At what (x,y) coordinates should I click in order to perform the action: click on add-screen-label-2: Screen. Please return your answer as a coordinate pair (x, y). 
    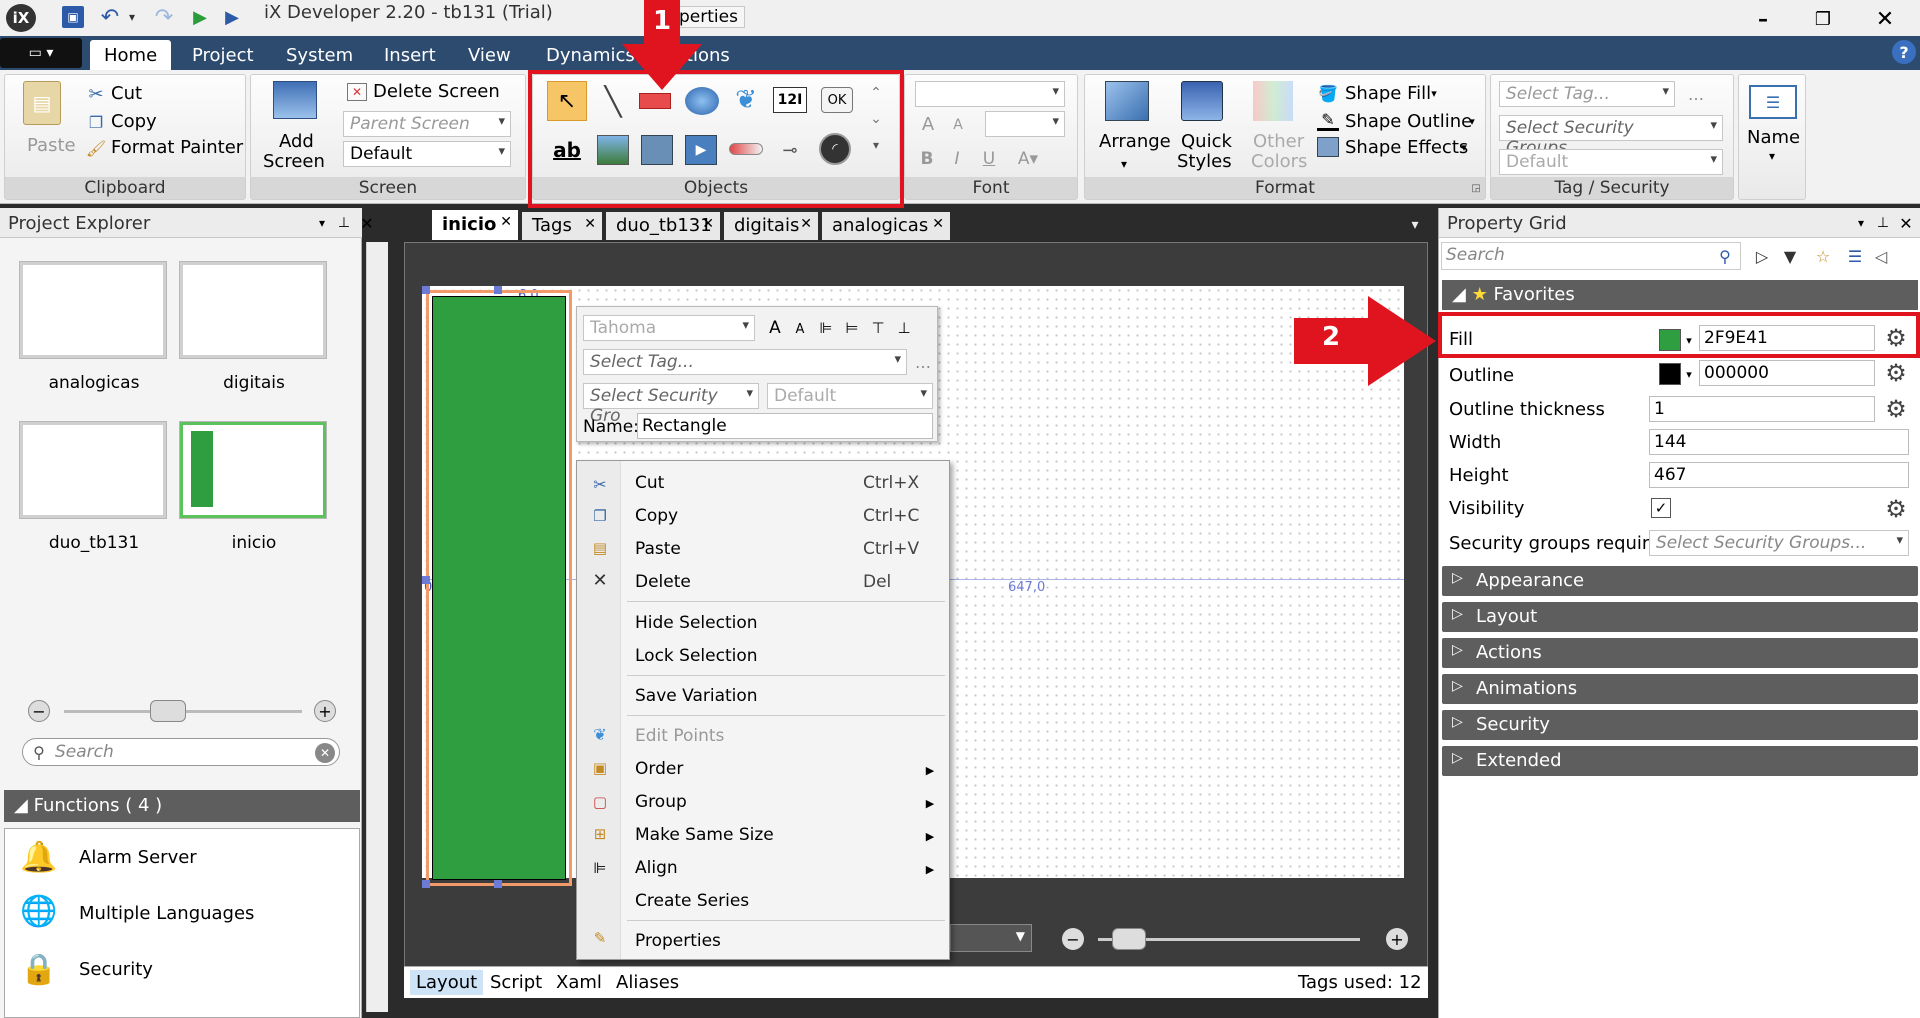
    Looking at the image, I should click on (294, 161).